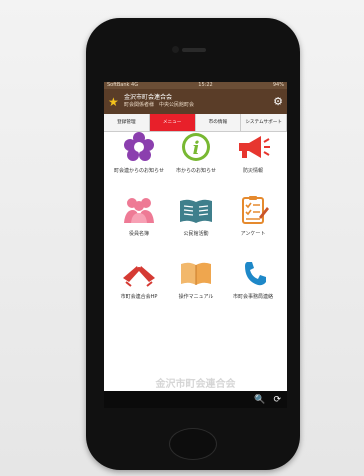 This screenshot has height=476, width=364. What do you see at coordinates (139, 171) in the screenshot?
I see `menu-label: 町会連からのお知らせ` at bounding box center [139, 171].